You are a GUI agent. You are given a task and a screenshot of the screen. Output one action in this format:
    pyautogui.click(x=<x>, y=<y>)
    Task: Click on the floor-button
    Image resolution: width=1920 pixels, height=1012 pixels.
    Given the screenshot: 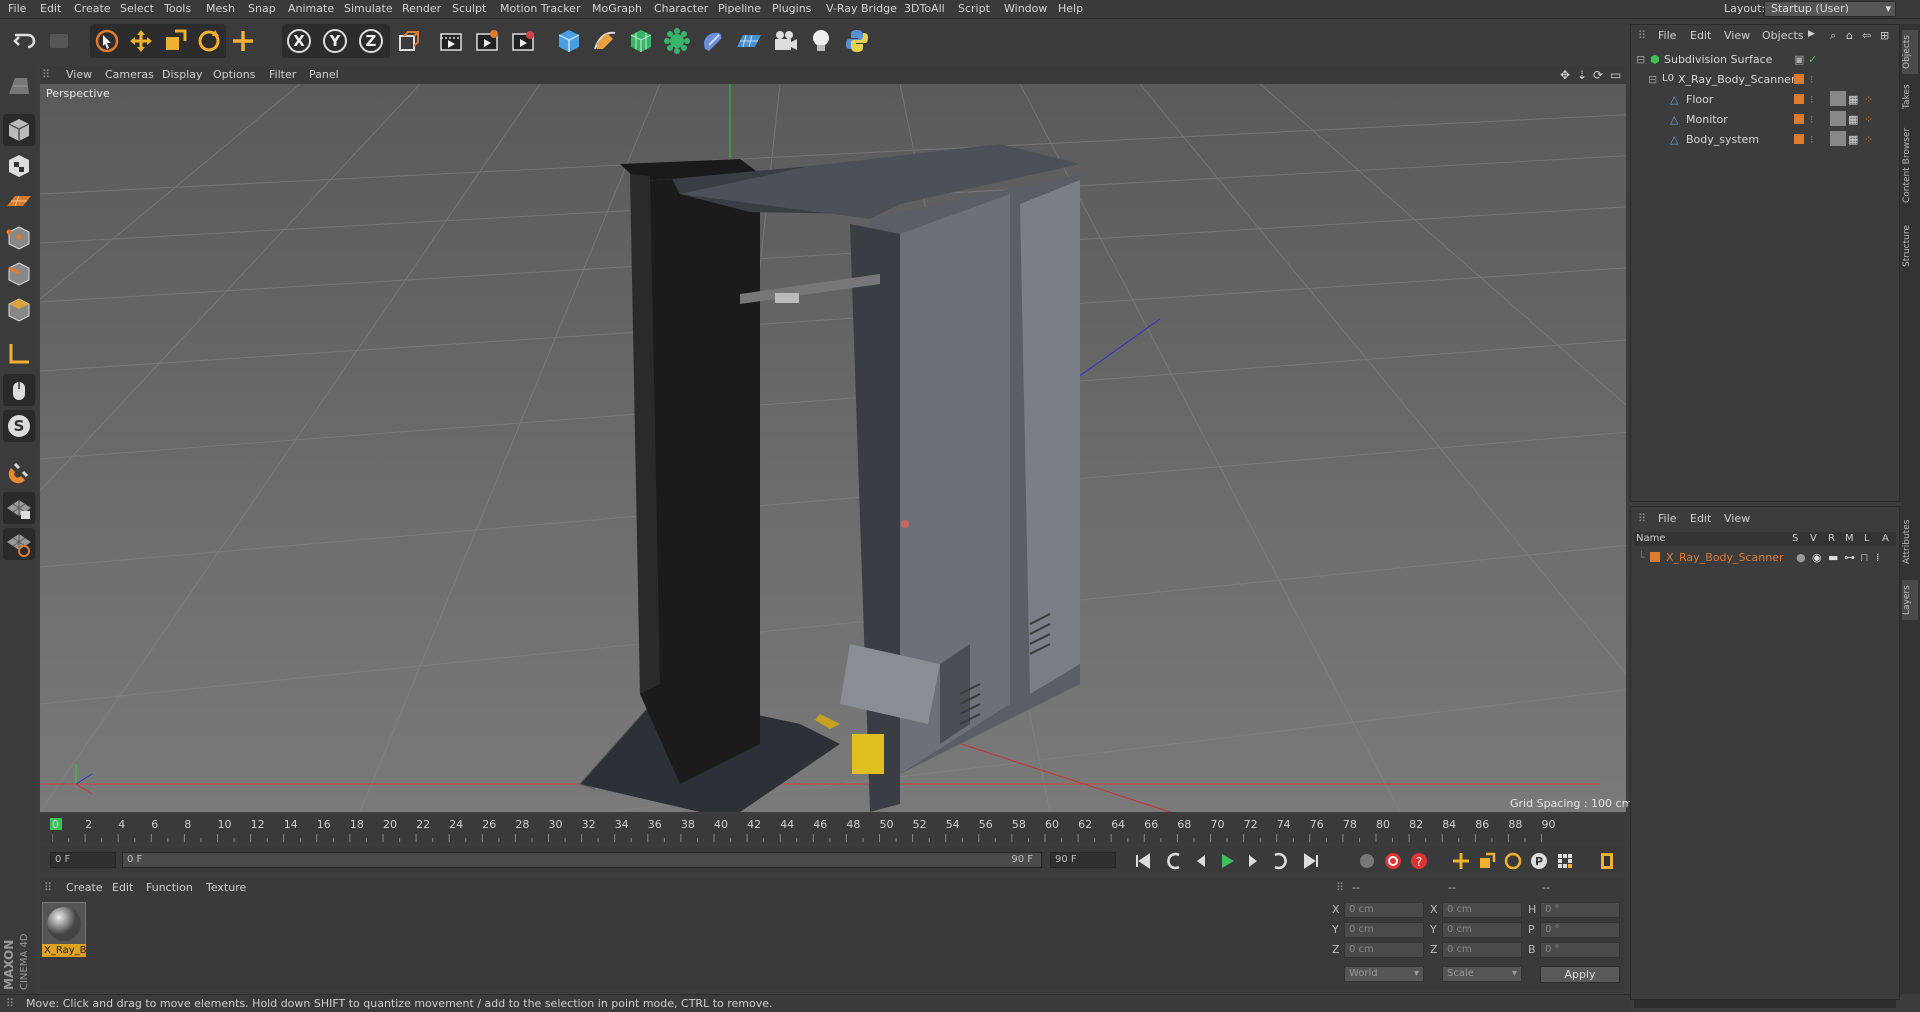 What is the action you would take?
    pyautogui.click(x=749, y=41)
    